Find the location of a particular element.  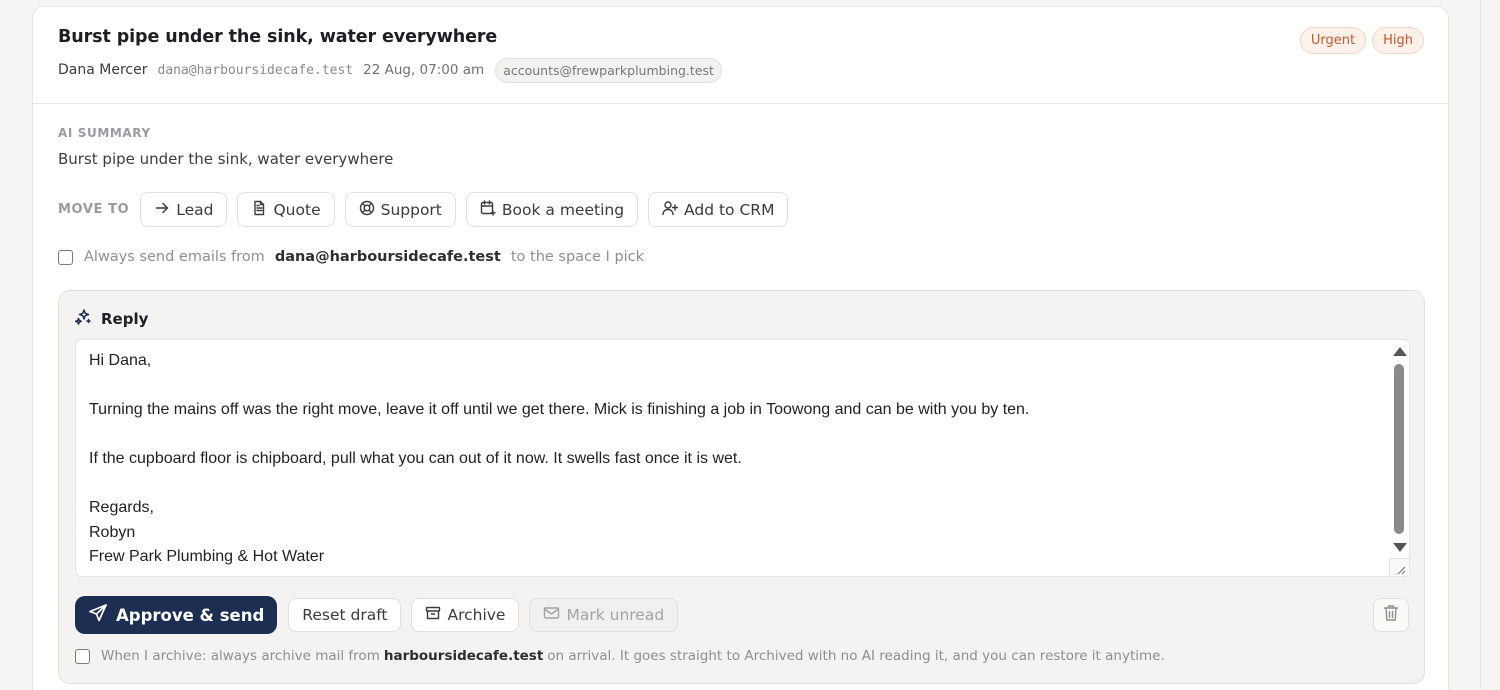

delete-button is located at coordinates (1391, 615).